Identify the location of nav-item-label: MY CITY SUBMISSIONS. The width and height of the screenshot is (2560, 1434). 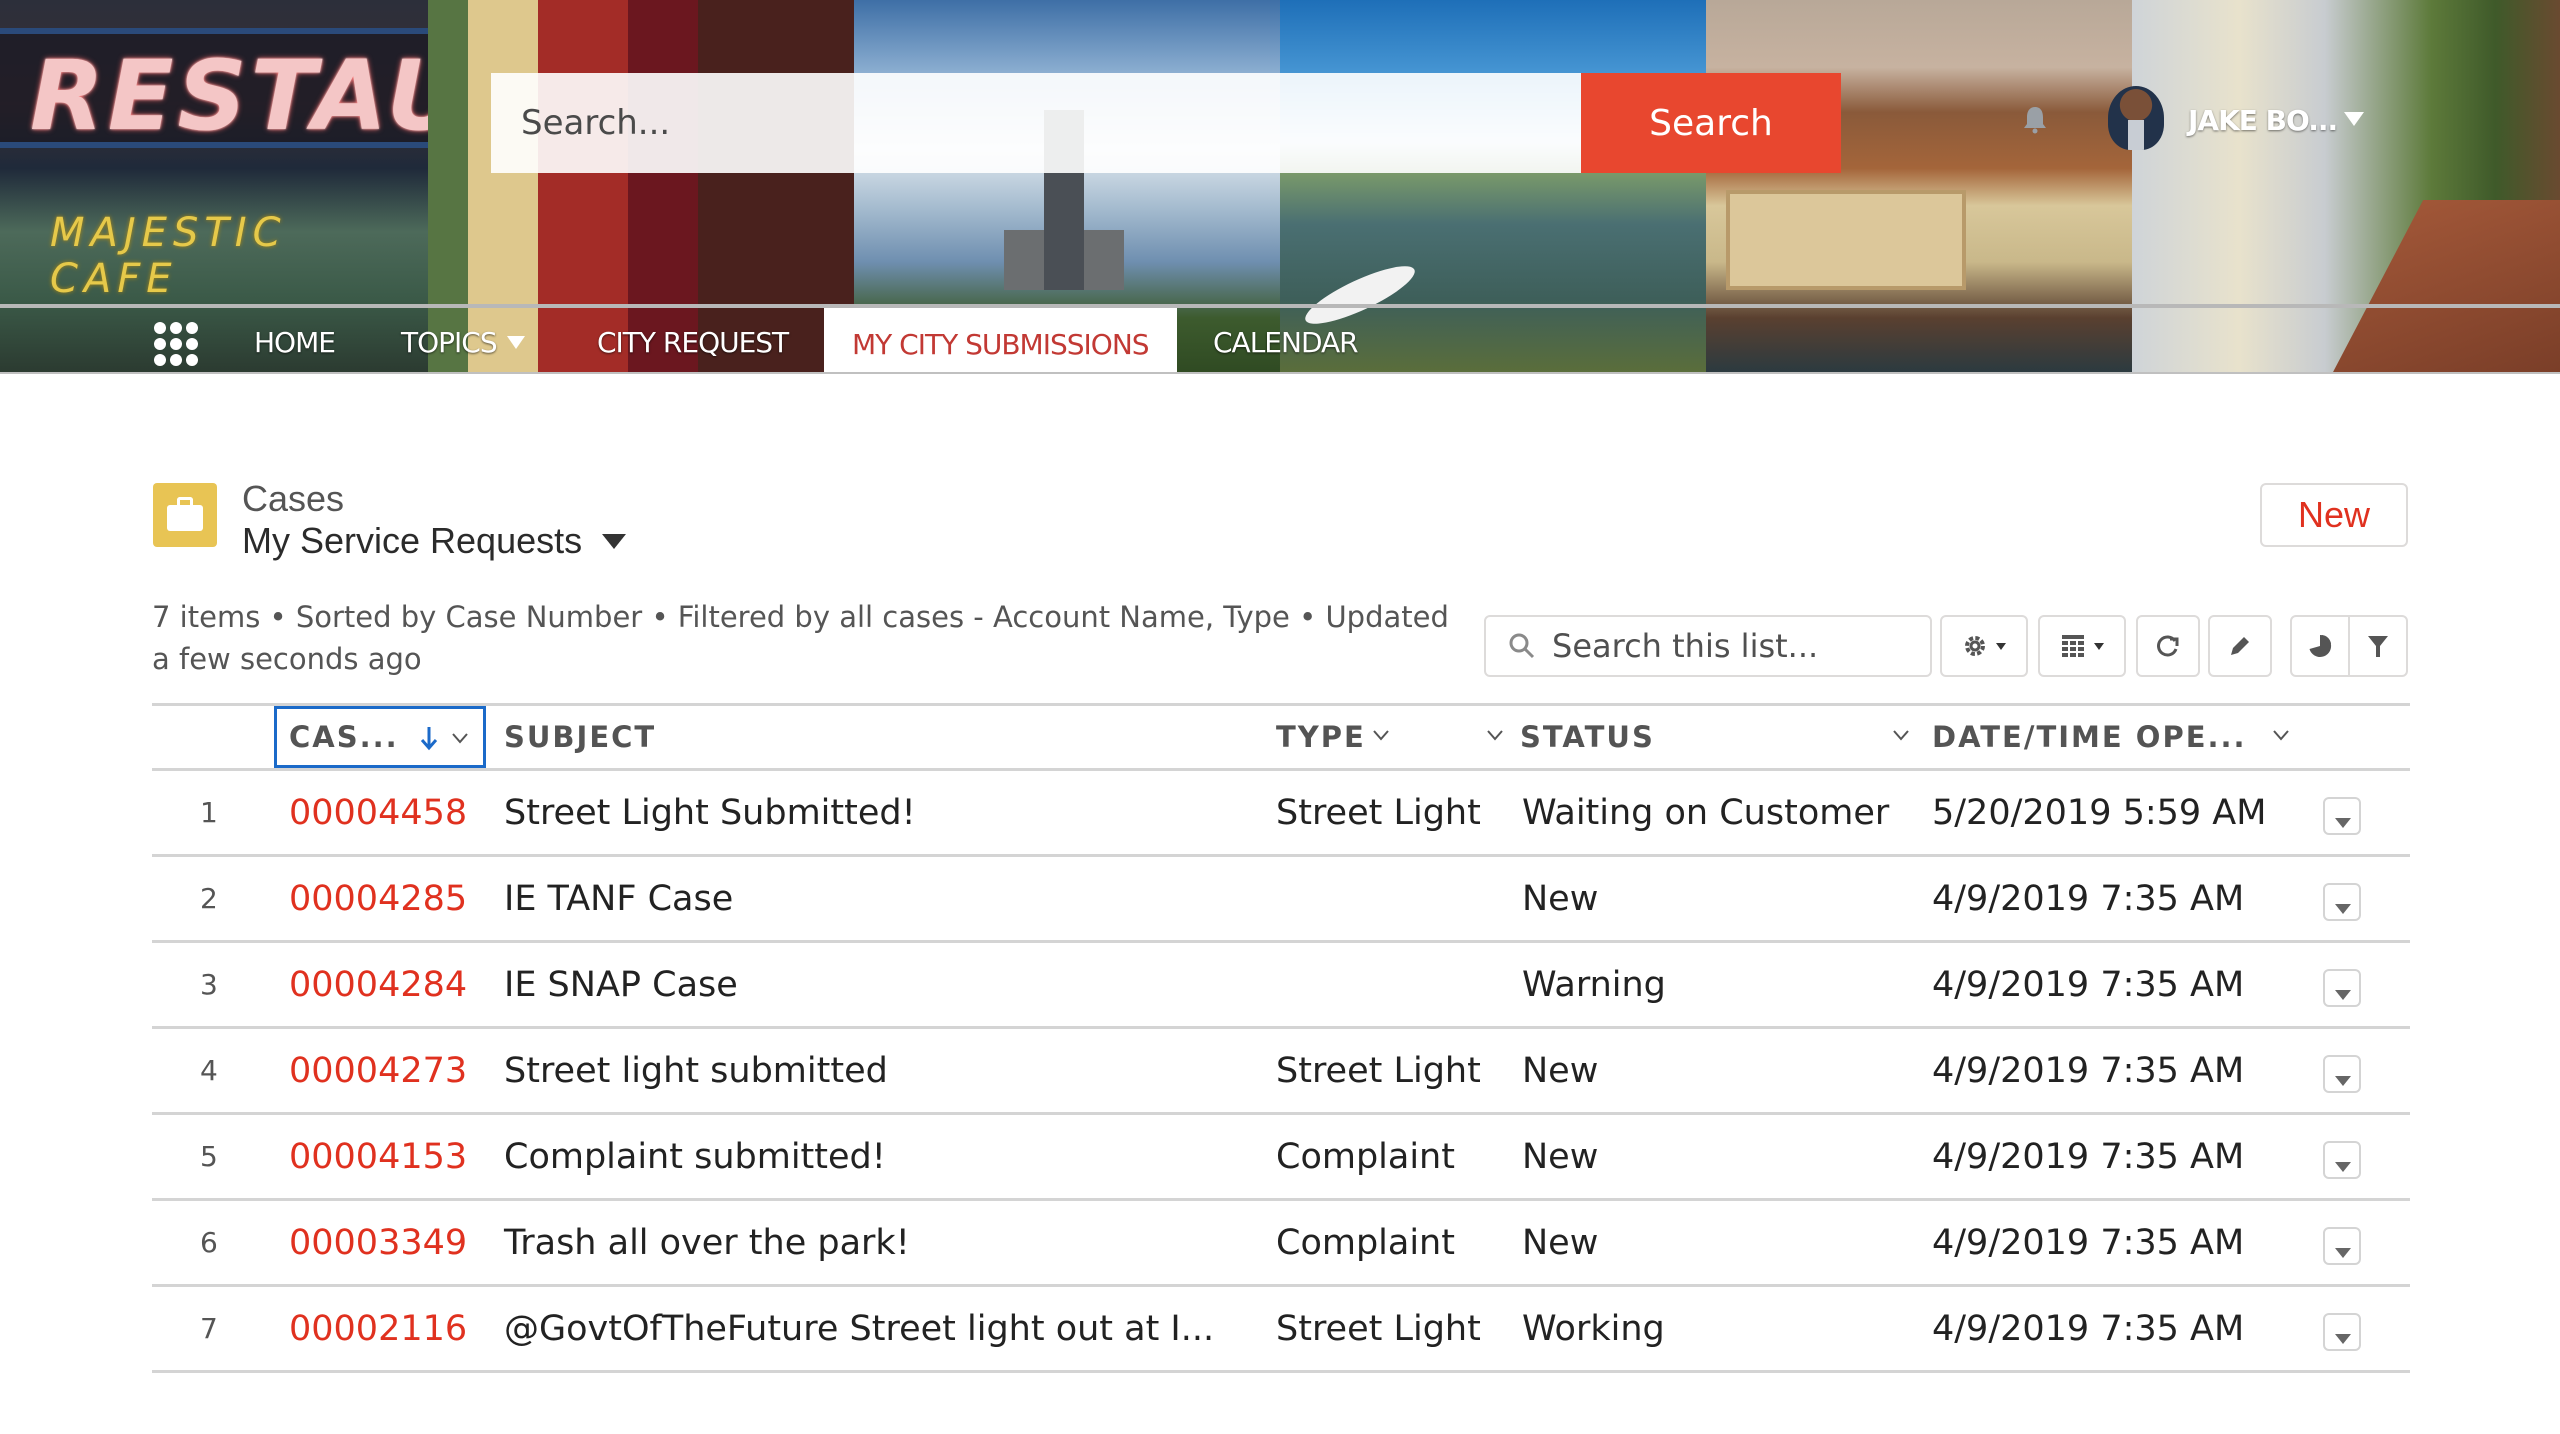
(1001, 344).